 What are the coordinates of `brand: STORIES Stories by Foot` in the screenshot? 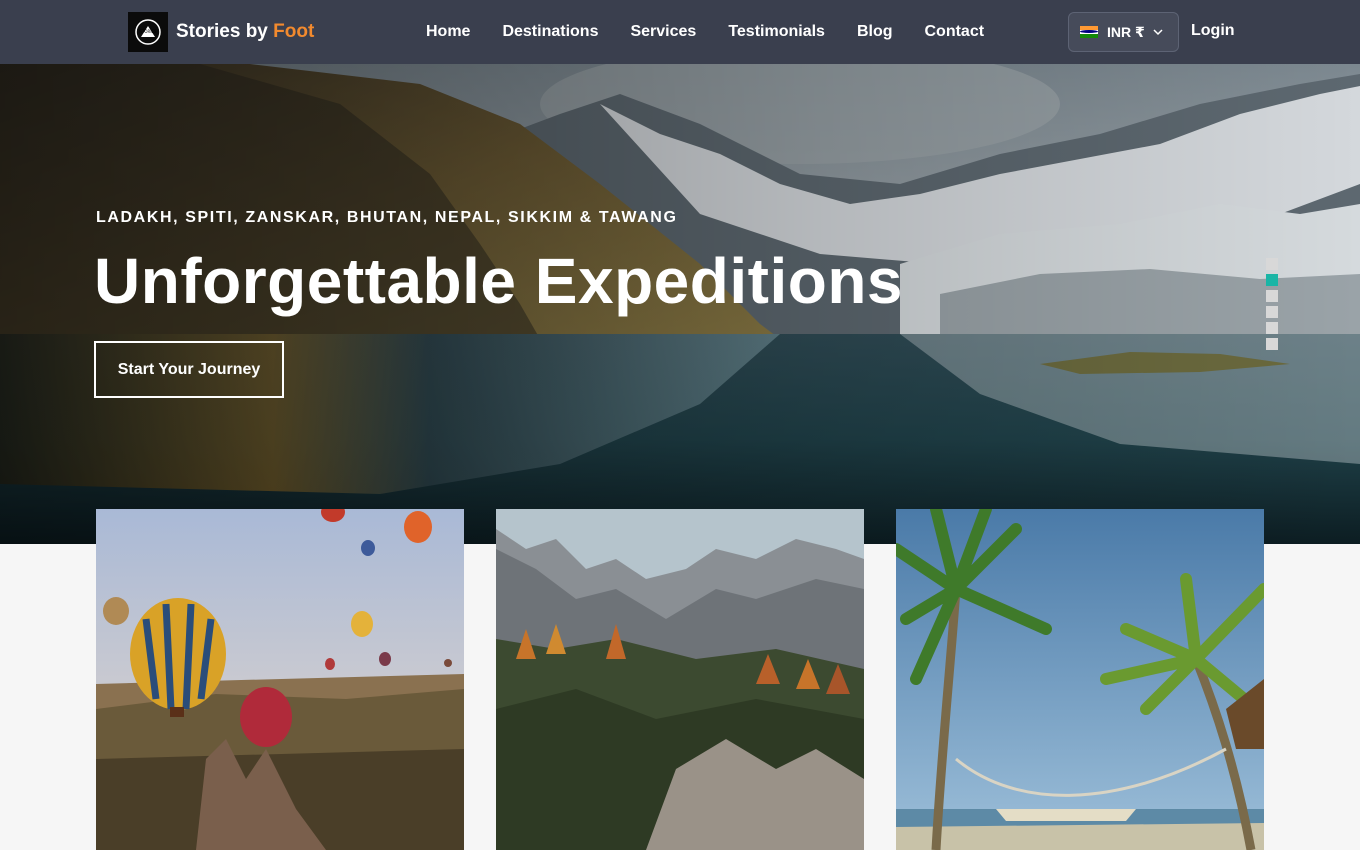 It's located at (221, 32).